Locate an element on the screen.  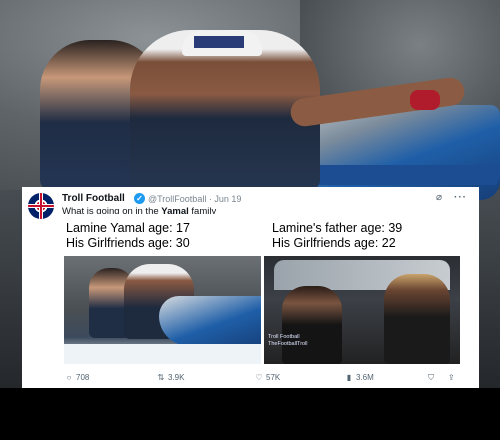
reply-button: ○ 708 is located at coordinates (77, 377).